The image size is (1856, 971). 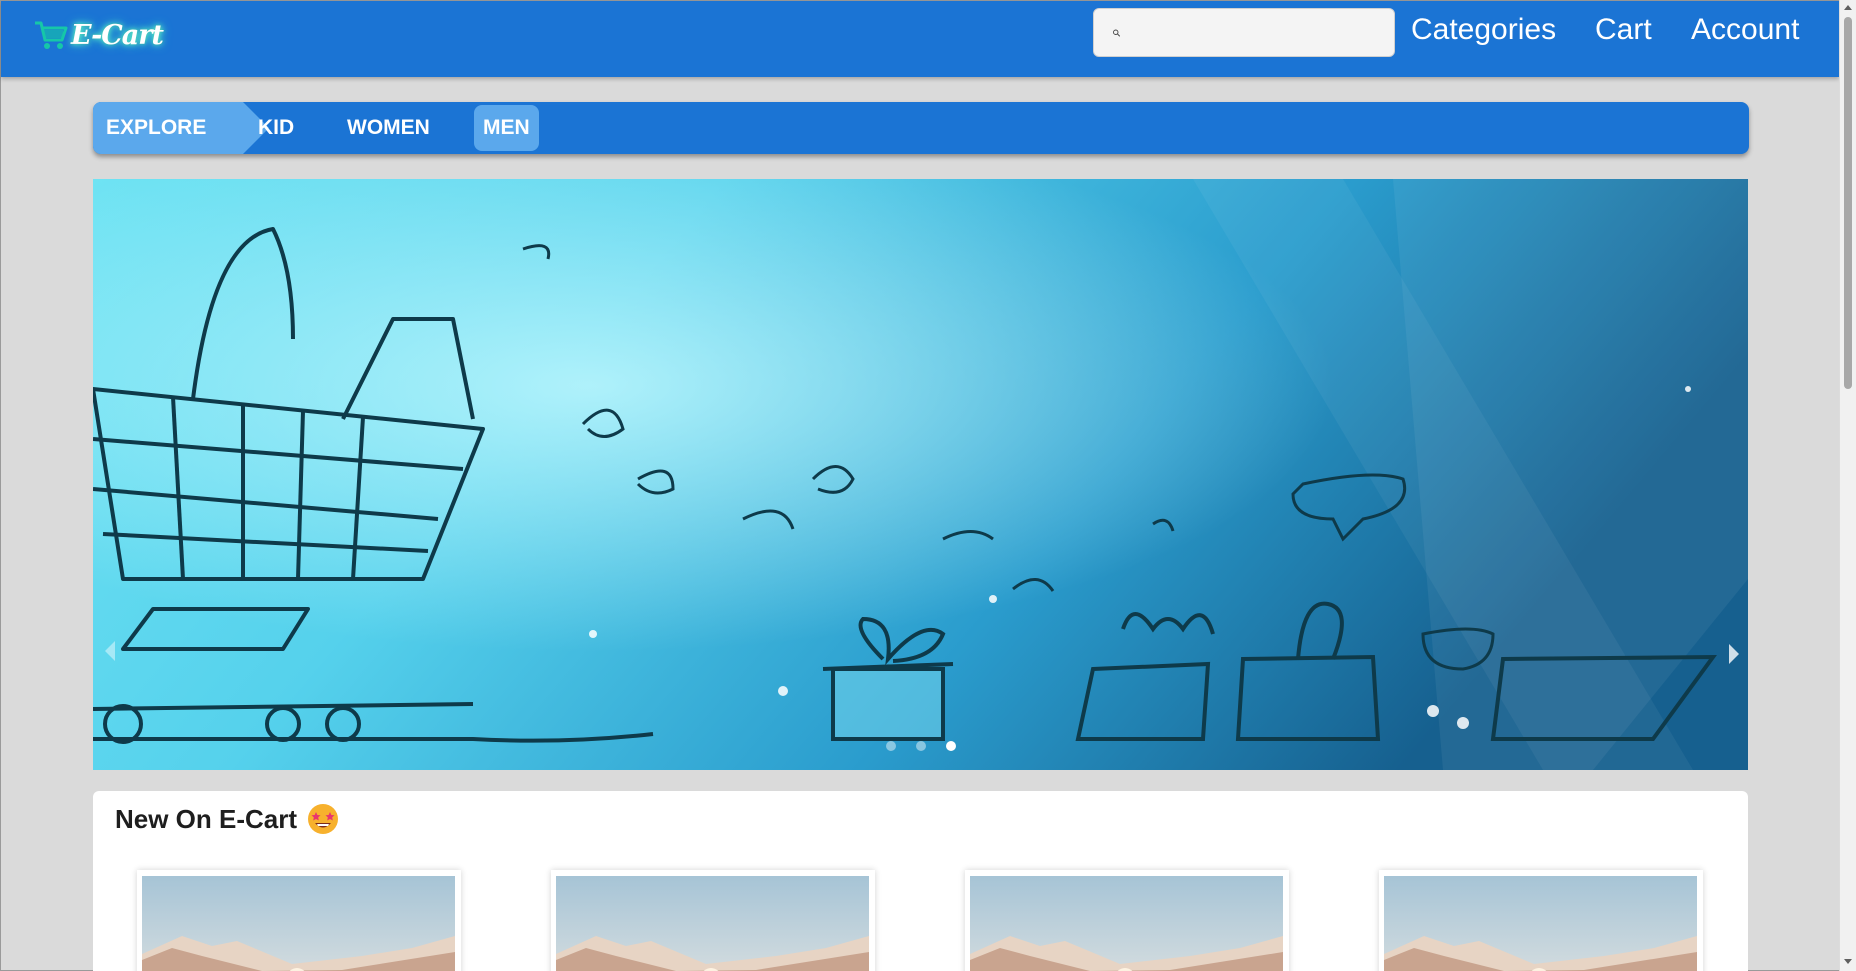 What do you see at coordinates (110, 651) in the screenshot?
I see `carousel-prev-button` at bounding box center [110, 651].